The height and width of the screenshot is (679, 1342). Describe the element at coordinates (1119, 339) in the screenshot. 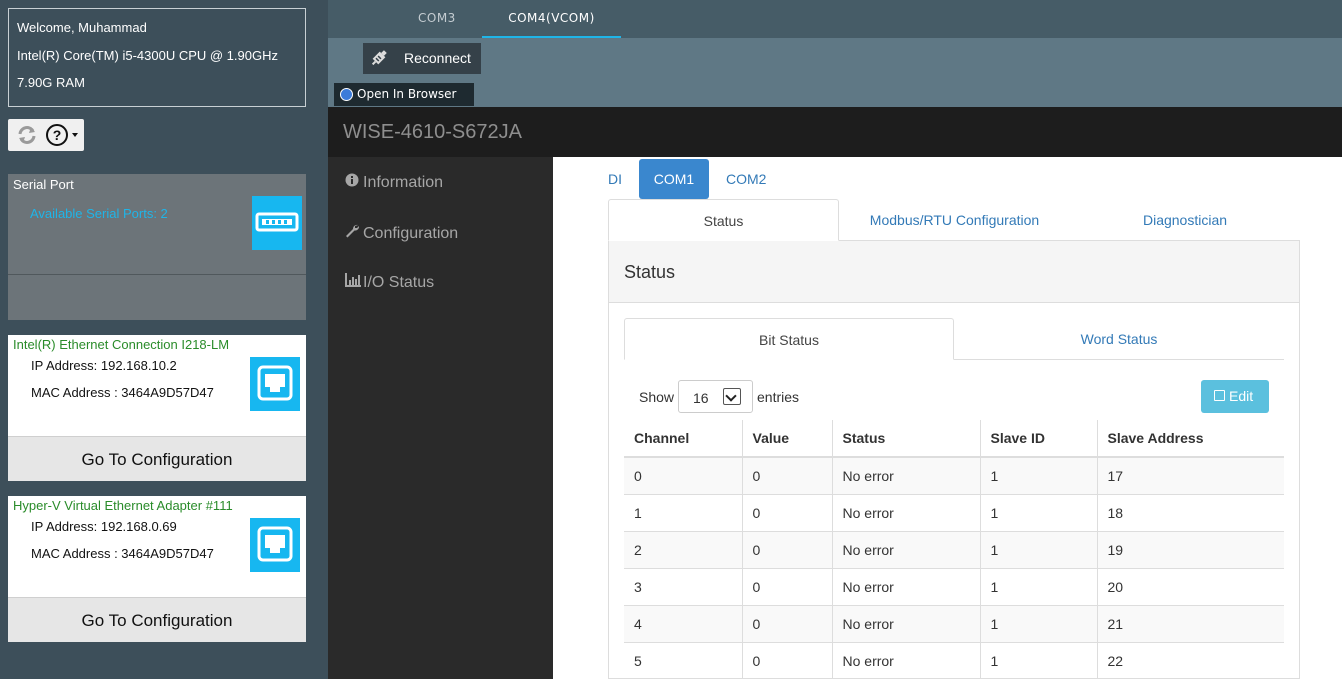

I see `tab-word-status: Word Status` at that location.